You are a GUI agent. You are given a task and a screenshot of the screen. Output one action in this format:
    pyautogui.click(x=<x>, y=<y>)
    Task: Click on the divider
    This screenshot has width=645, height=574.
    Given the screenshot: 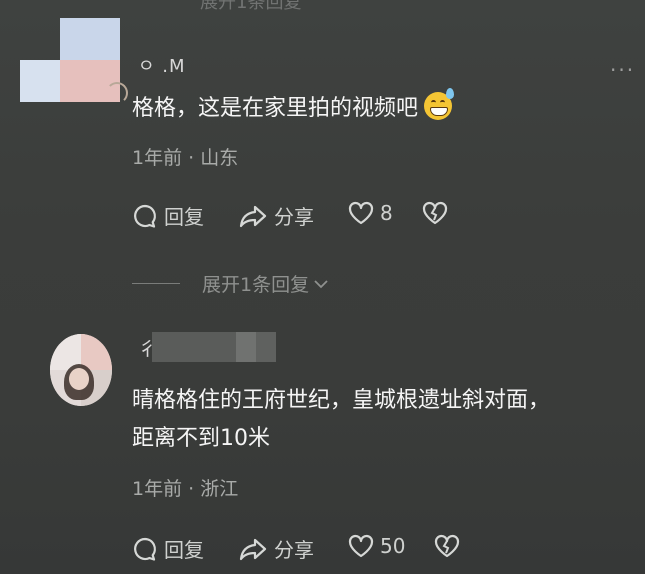 What is the action you would take?
    pyautogui.click(x=156, y=283)
    